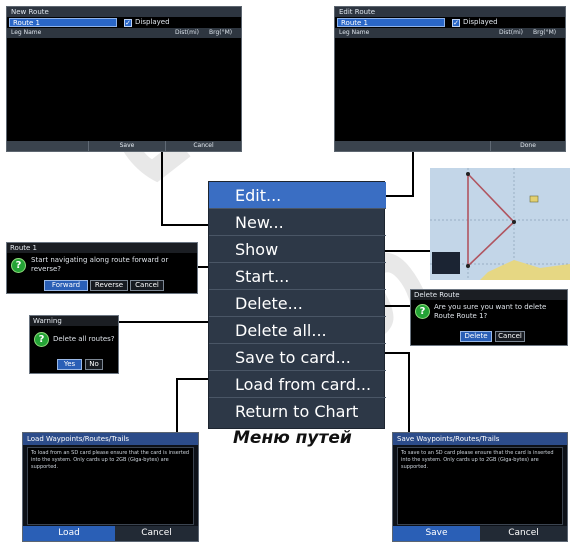 The image size is (572, 544). What do you see at coordinates (109, 285) in the screenshot?
I see `reverse-button: Reverse` at bounding box center [109, 285].